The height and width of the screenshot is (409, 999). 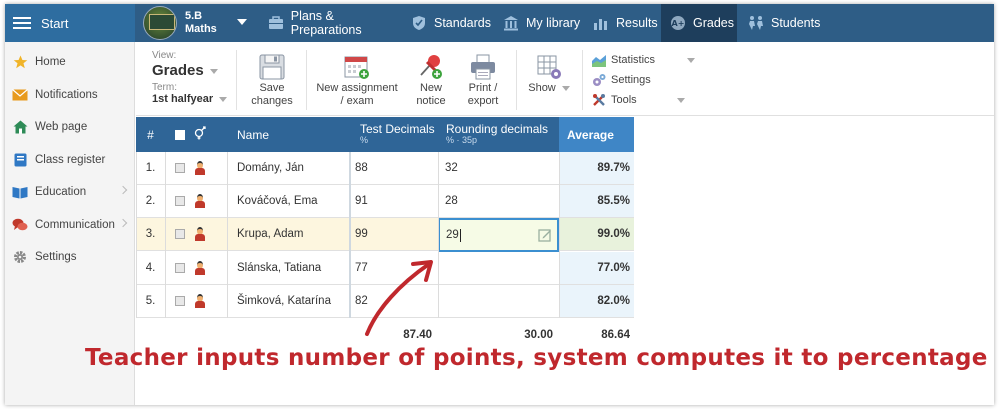 What do you see at coordinates (288, 234) in the screenshot?
I see `student-name: Krupa, Adam` at bounding box center [288, 234].